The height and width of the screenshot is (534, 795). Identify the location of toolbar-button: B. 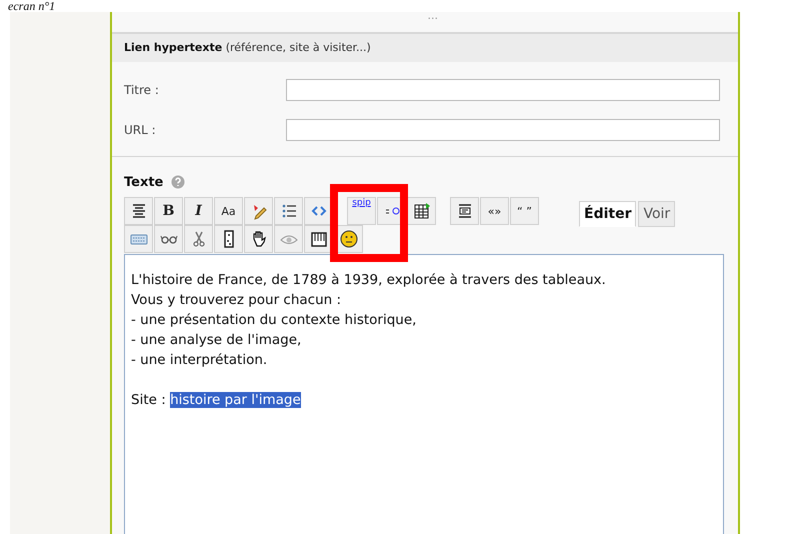
(168, 211).